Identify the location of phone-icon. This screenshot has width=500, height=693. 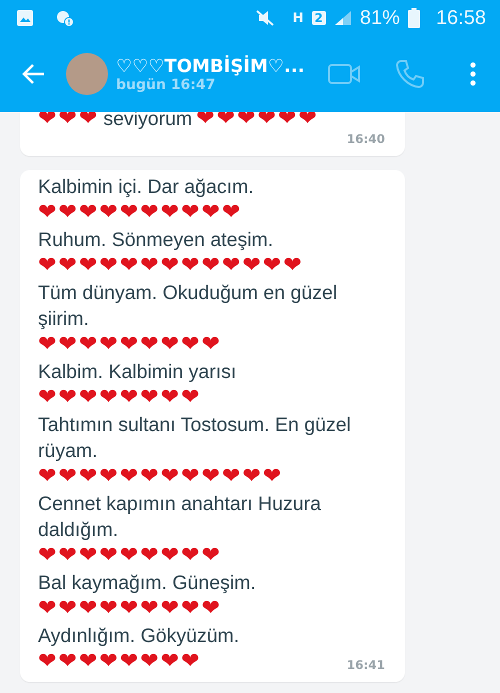
(410, 74).